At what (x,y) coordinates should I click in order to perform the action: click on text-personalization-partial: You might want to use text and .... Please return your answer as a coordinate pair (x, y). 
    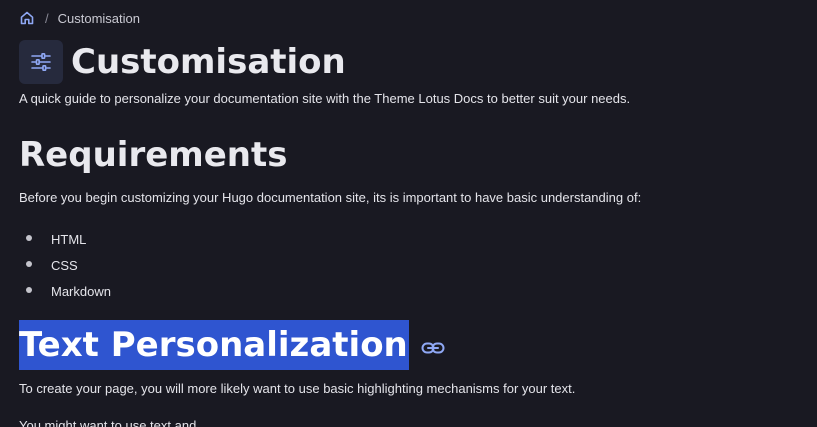
    Looking at the image, I should click on (115, 422).